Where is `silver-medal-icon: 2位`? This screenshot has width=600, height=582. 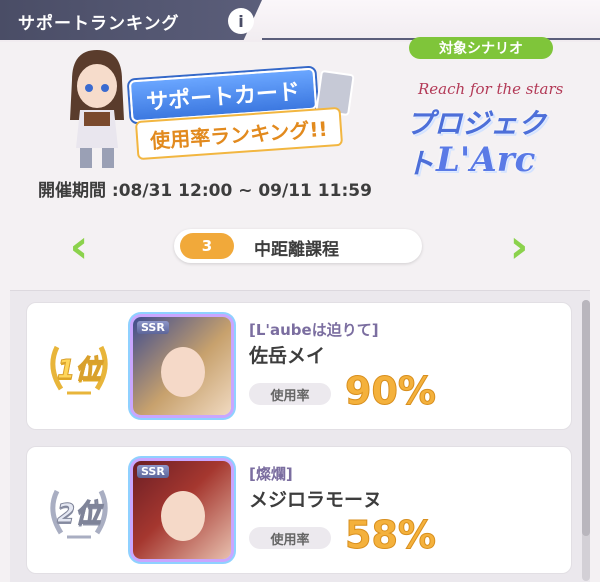 silver-medal-icon: 2位 is located at coordinates (79, 511).